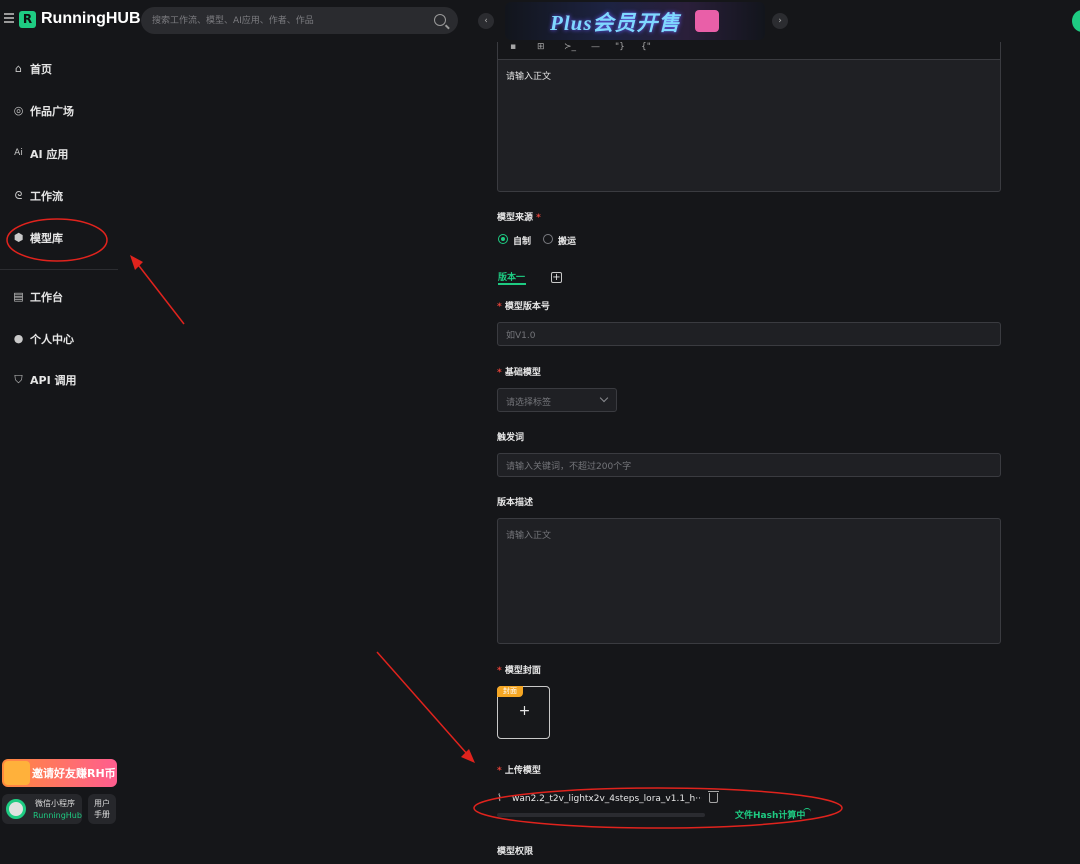 The width and height of the screenshot is (1080, 864). Describe the element at coordinates (59, 69) in the screenshot. I see `sidebar-item-home: ⌂ 首页` at that location.